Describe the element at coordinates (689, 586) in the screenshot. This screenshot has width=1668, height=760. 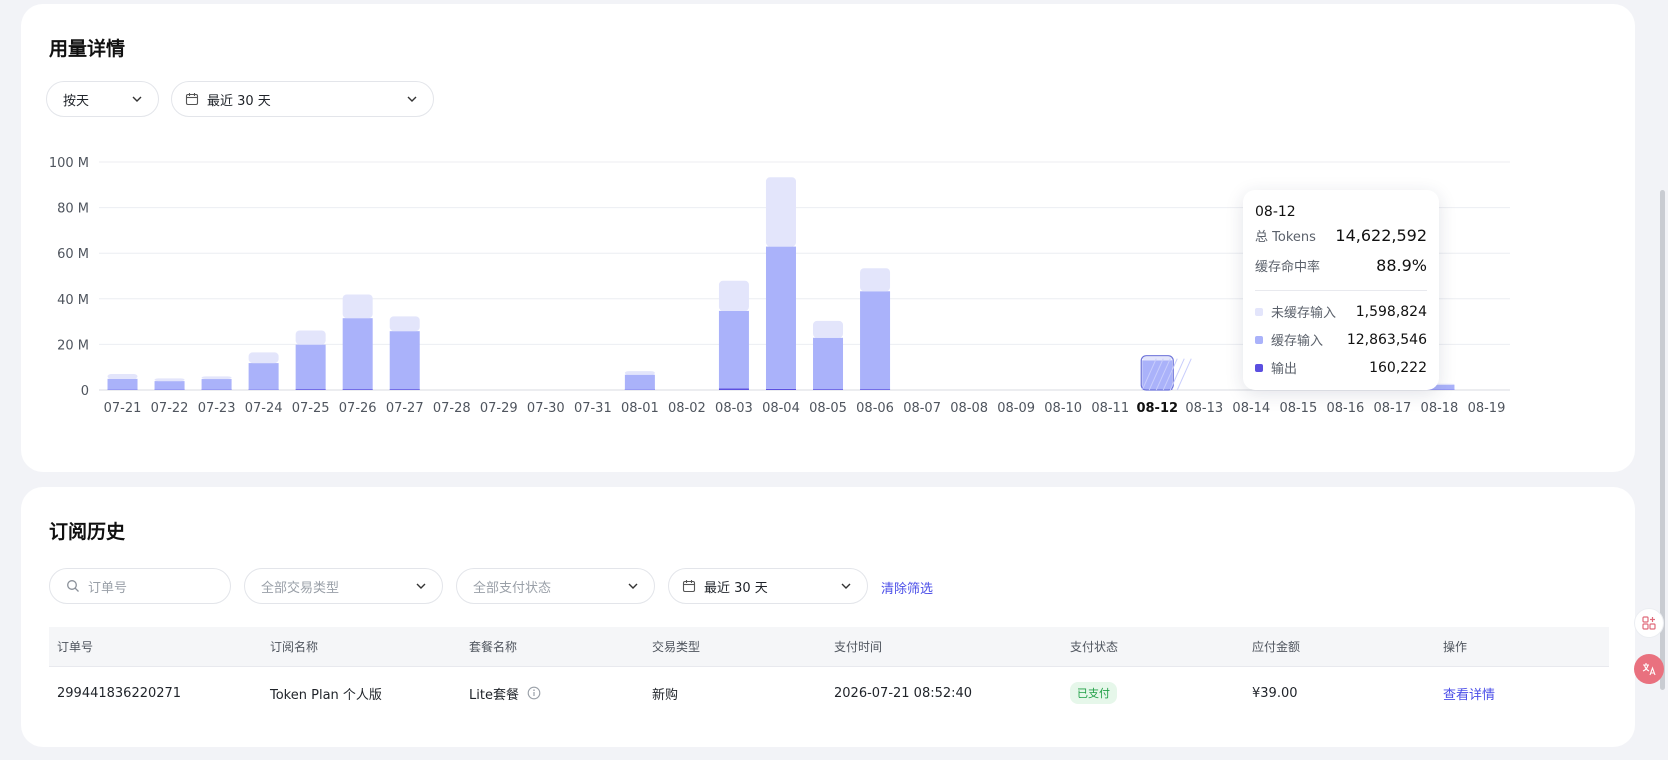
I see `calendar-icon` at that location.